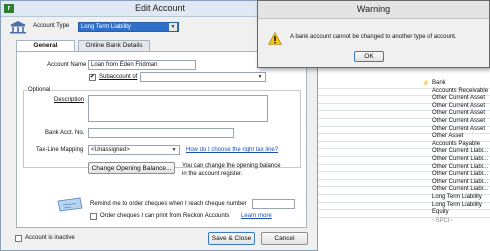 The height and width of the screenshot is (251, 490). Describe the element at coordinates (92, 77) in the screenshot. I see `subaccount-checkbox: ✔` at that location.